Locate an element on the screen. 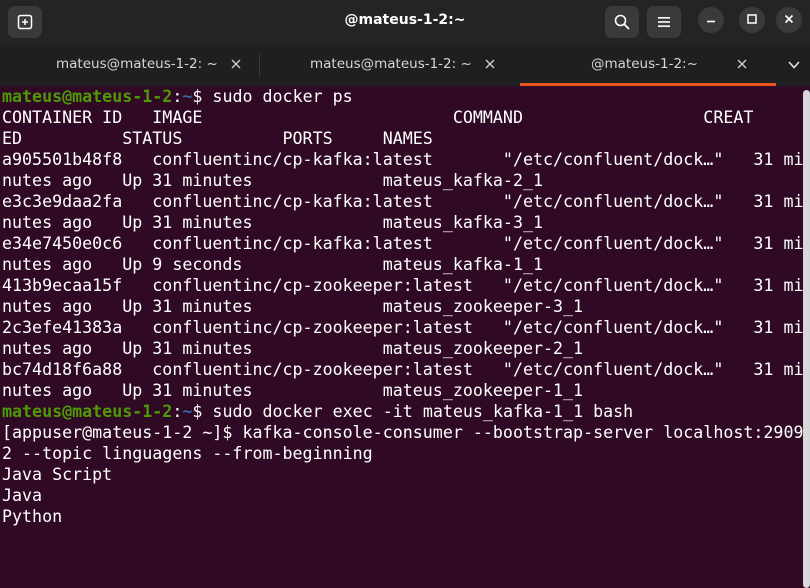 This screenshot has height=588, width=810. hamburger-menu-icon is located at coordinates (664, 22).